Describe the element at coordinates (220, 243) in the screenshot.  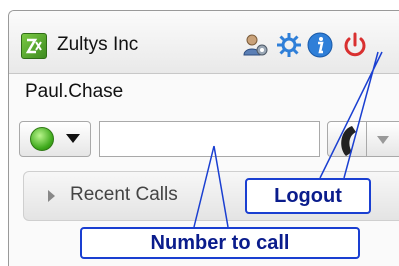
I see `number-to-call-callout: Number to call` at that location.